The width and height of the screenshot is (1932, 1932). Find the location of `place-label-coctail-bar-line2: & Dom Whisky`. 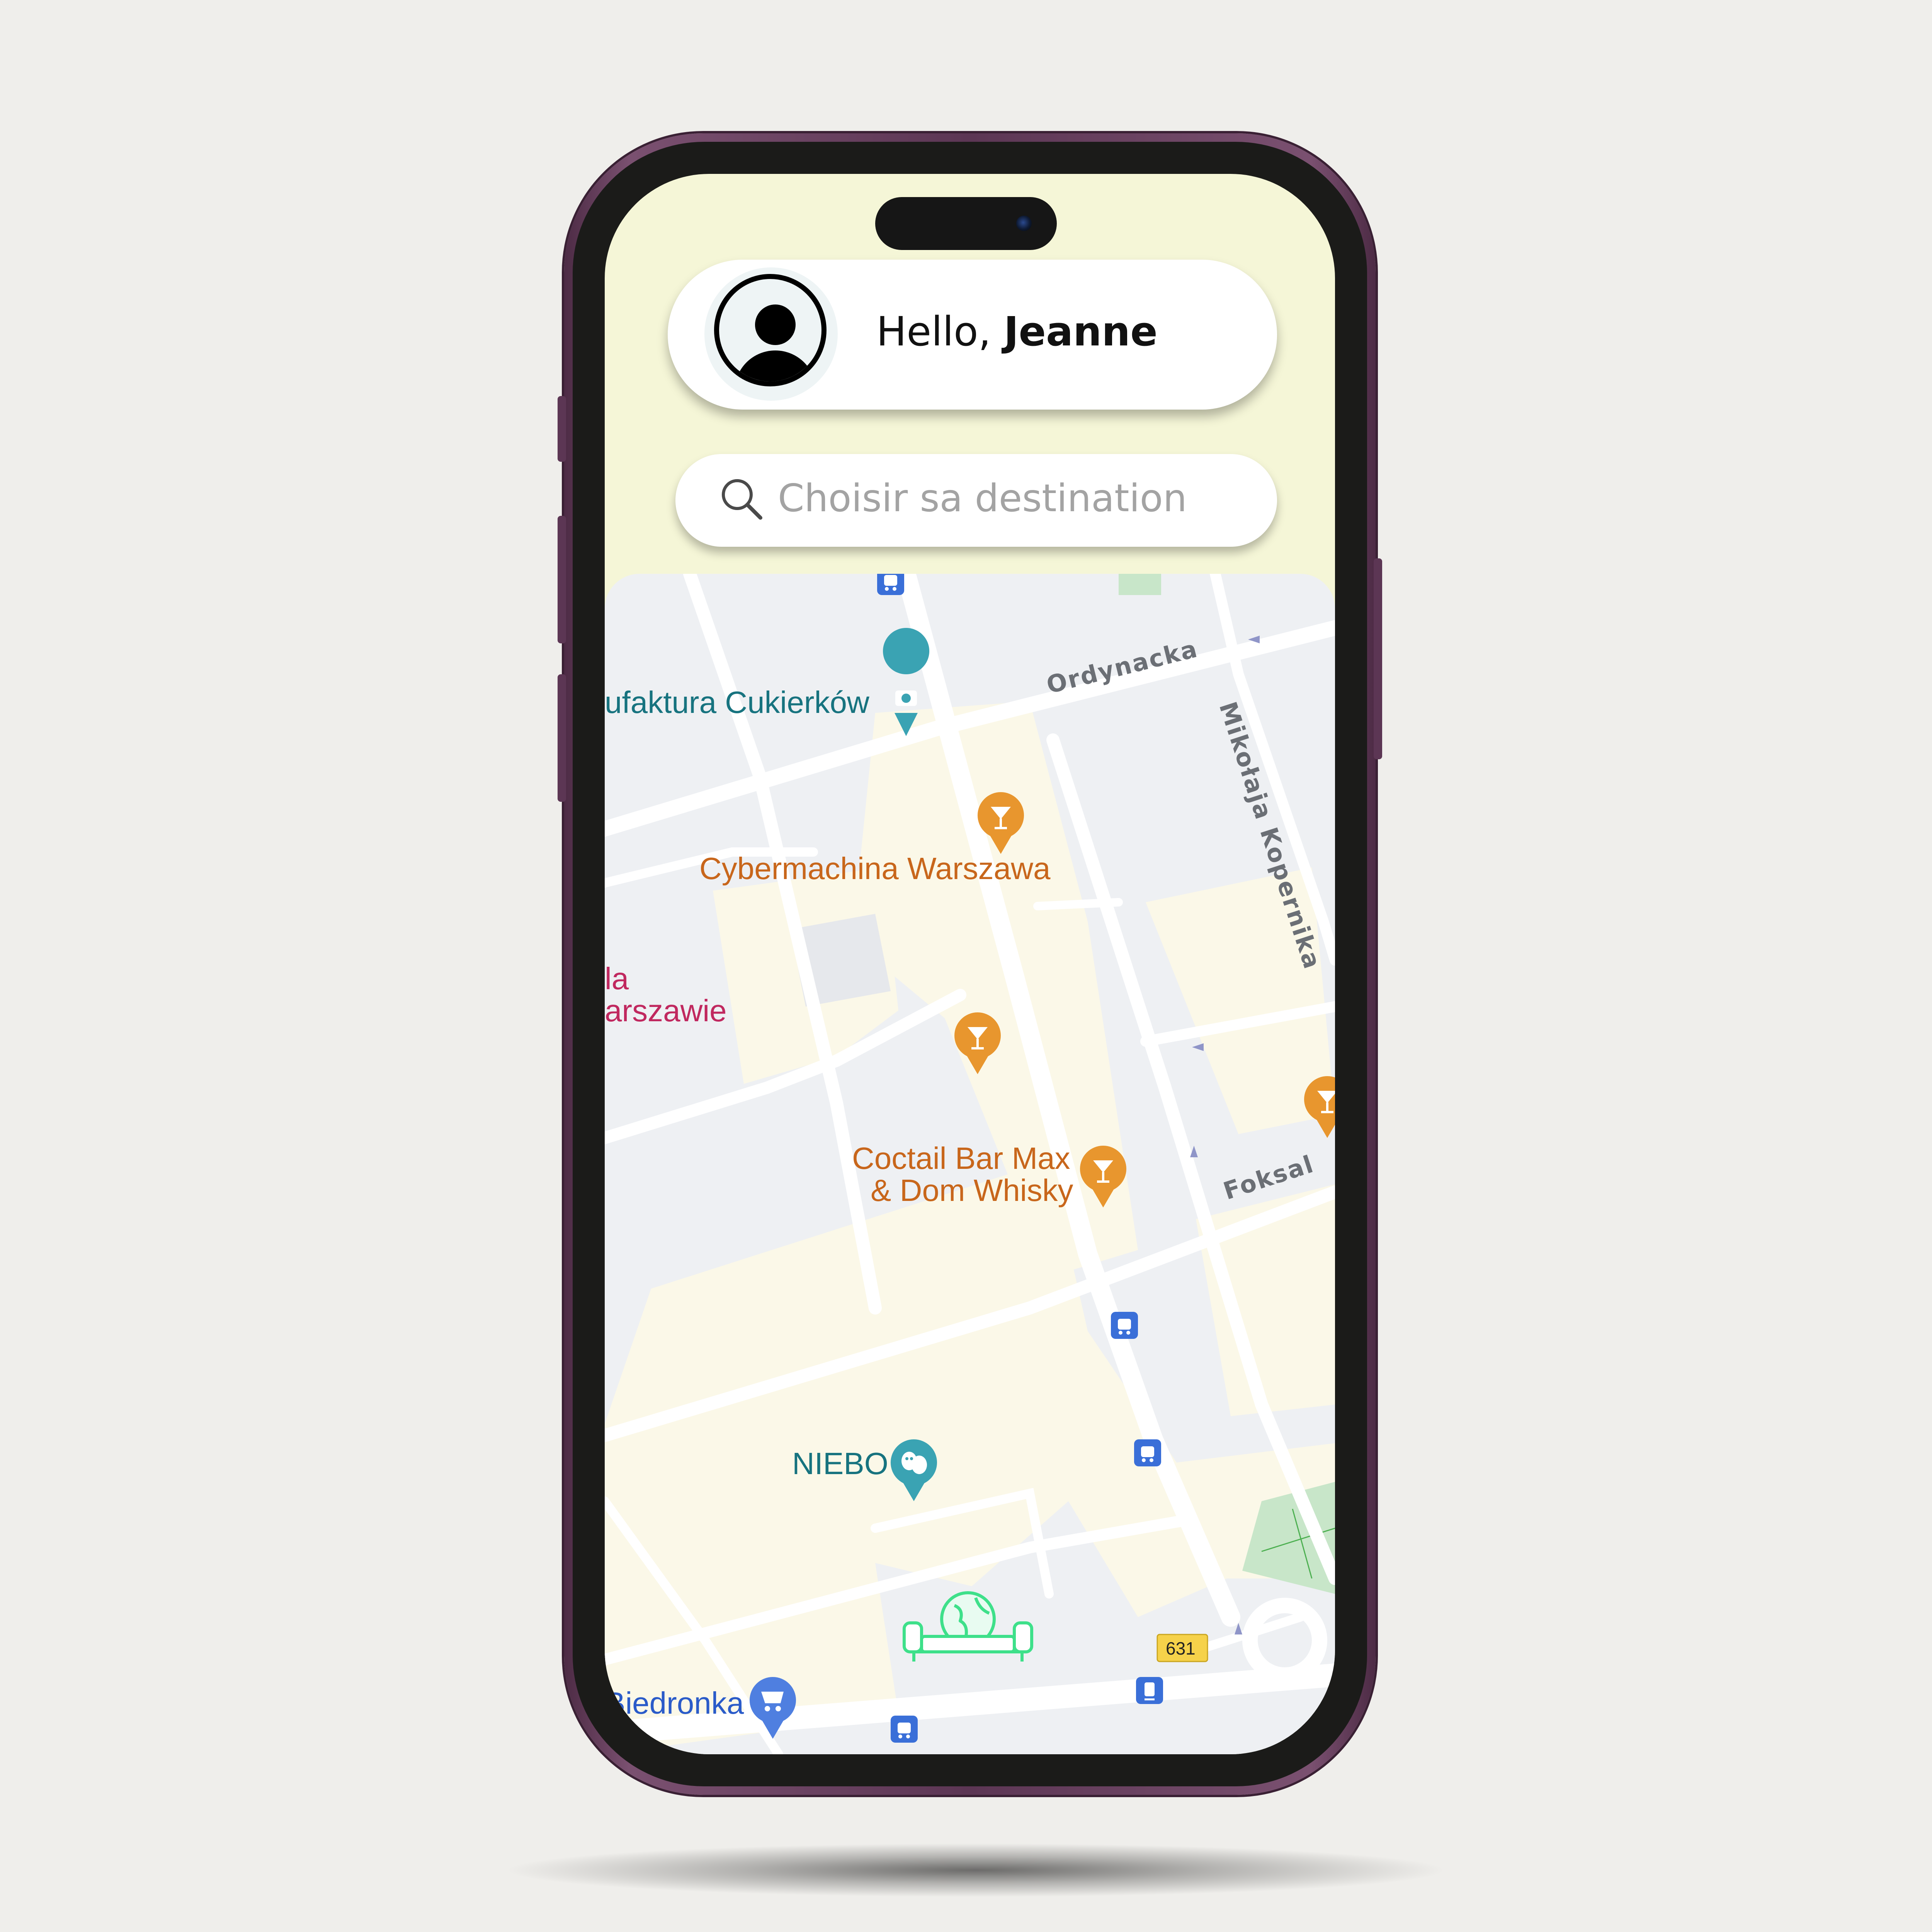

place-label-coctail-bar-line2: & Dom Whisky is located at coordinates (972, 1191).